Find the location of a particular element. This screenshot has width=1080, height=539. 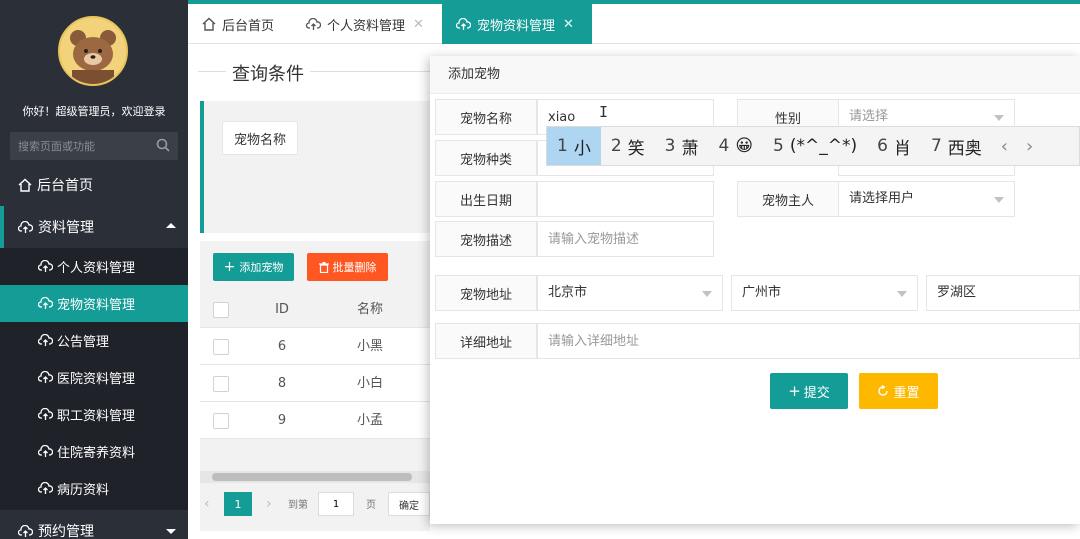

candidate-text: 笑 is located at coordinates (636, 148).